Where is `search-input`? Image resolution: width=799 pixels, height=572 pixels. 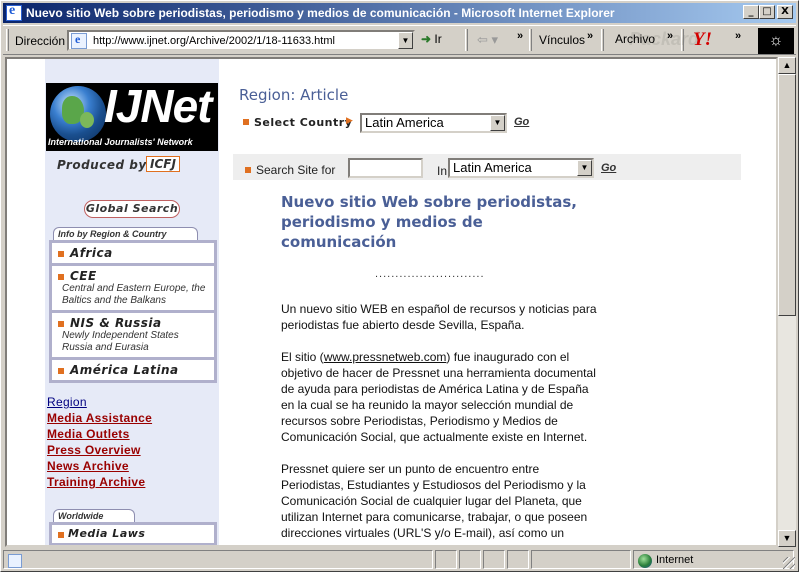 search-input is located at coordinates (385, 168).